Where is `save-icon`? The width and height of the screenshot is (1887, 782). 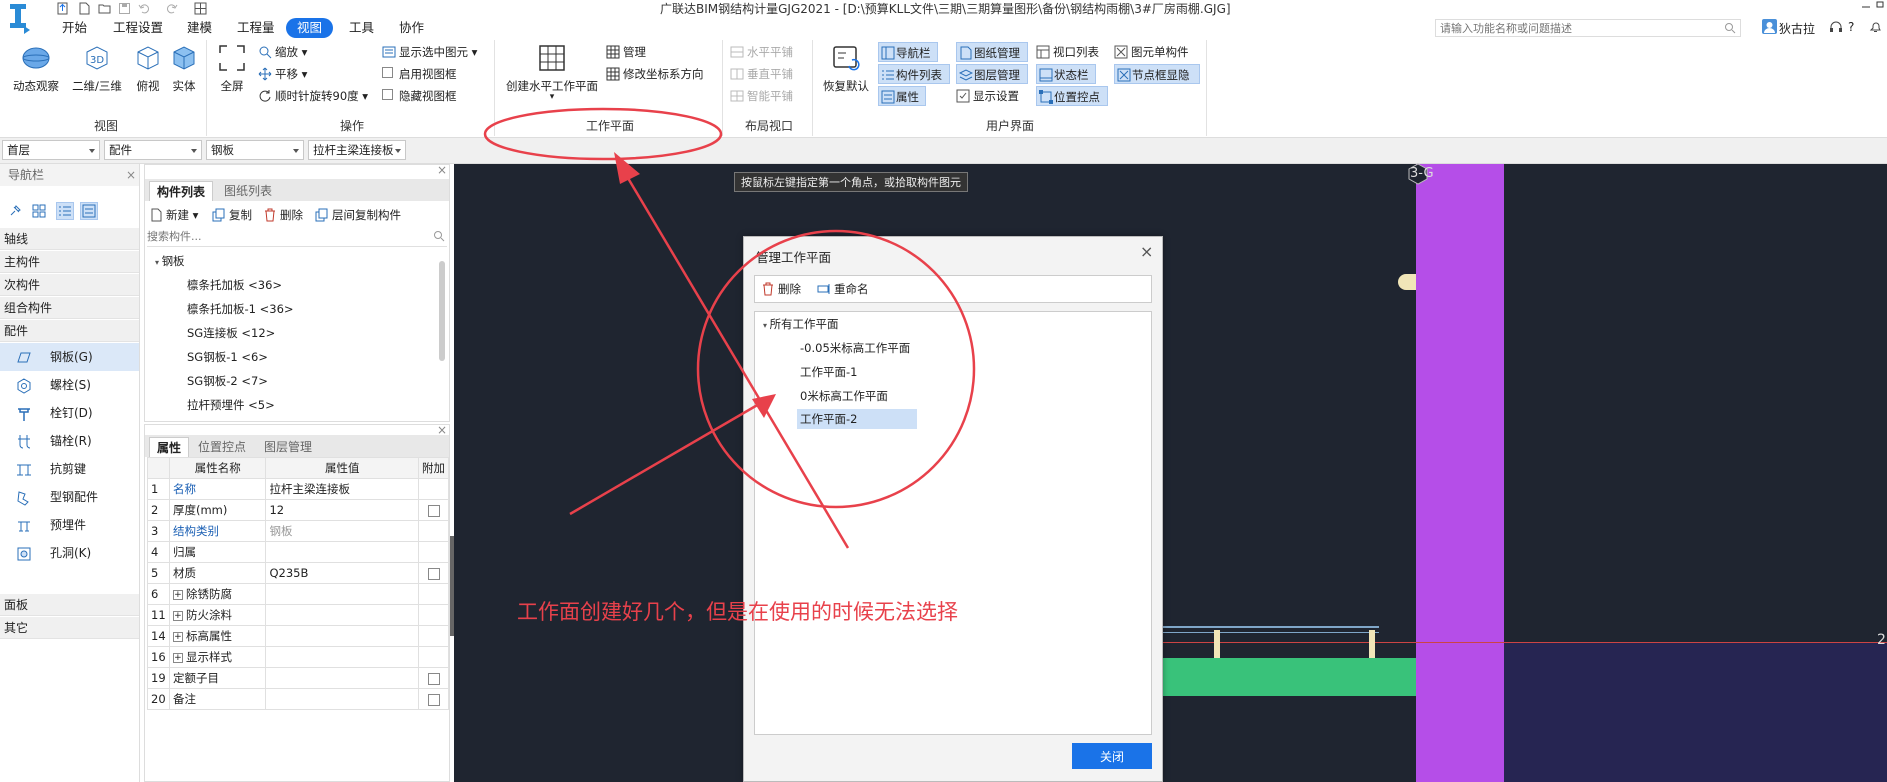
save-icon is located at coordinates (124, 8).